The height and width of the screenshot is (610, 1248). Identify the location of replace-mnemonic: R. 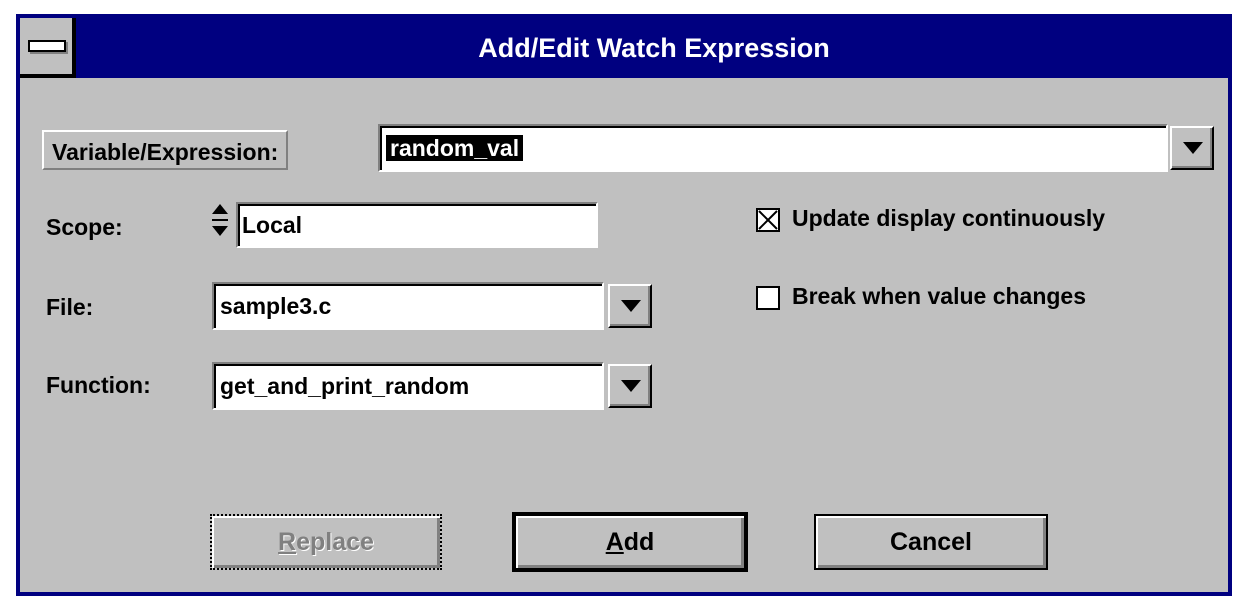
(287, 542).